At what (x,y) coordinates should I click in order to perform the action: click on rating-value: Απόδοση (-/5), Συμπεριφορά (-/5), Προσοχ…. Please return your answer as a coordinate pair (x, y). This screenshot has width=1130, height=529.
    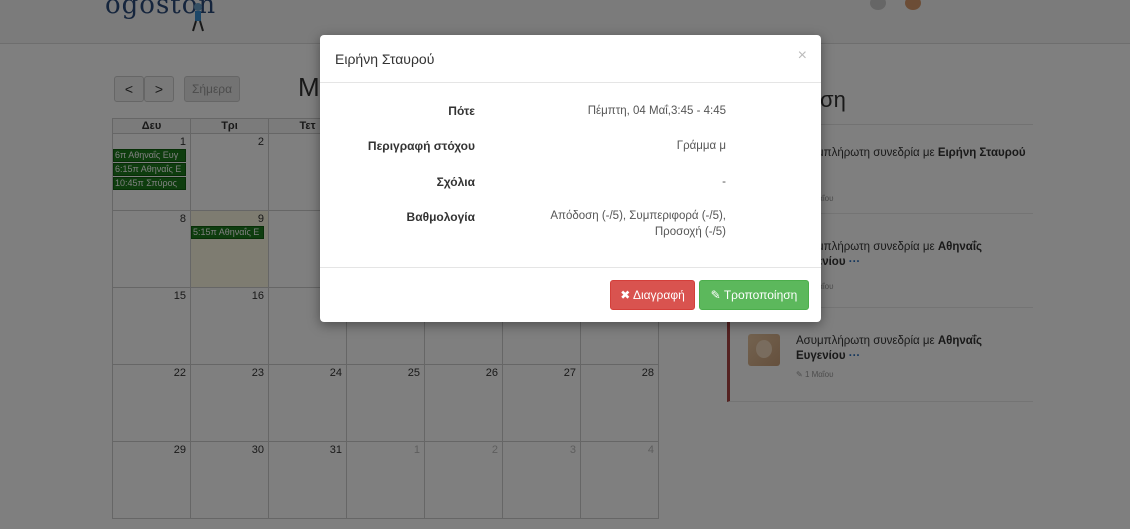
    Looking at the image, I should click on (638, 224).